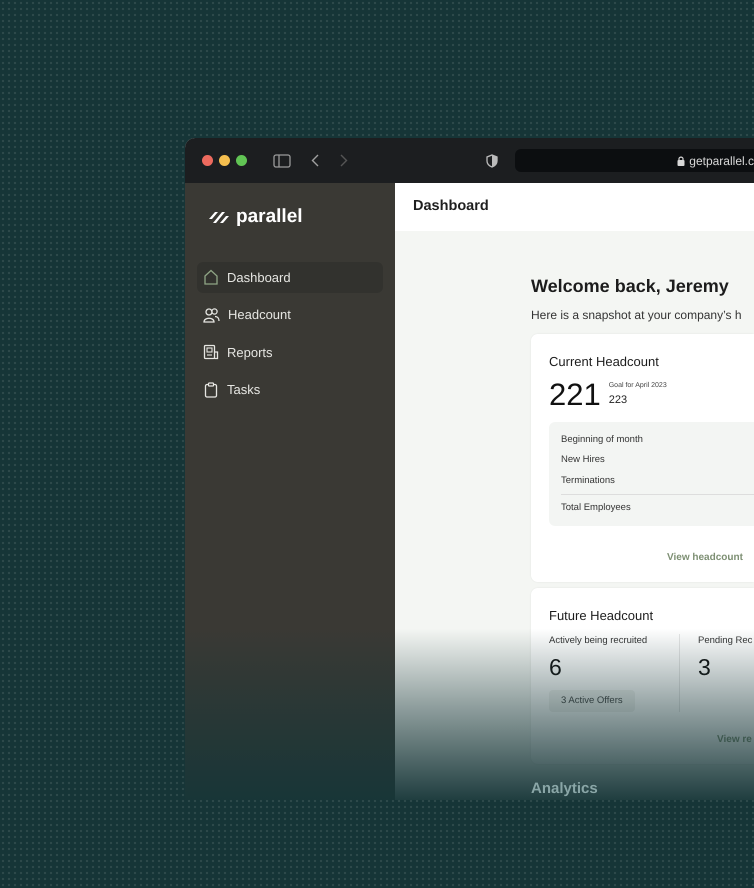 The image size is (754, 888). I want to click on logo-icon, so click(219, 217).